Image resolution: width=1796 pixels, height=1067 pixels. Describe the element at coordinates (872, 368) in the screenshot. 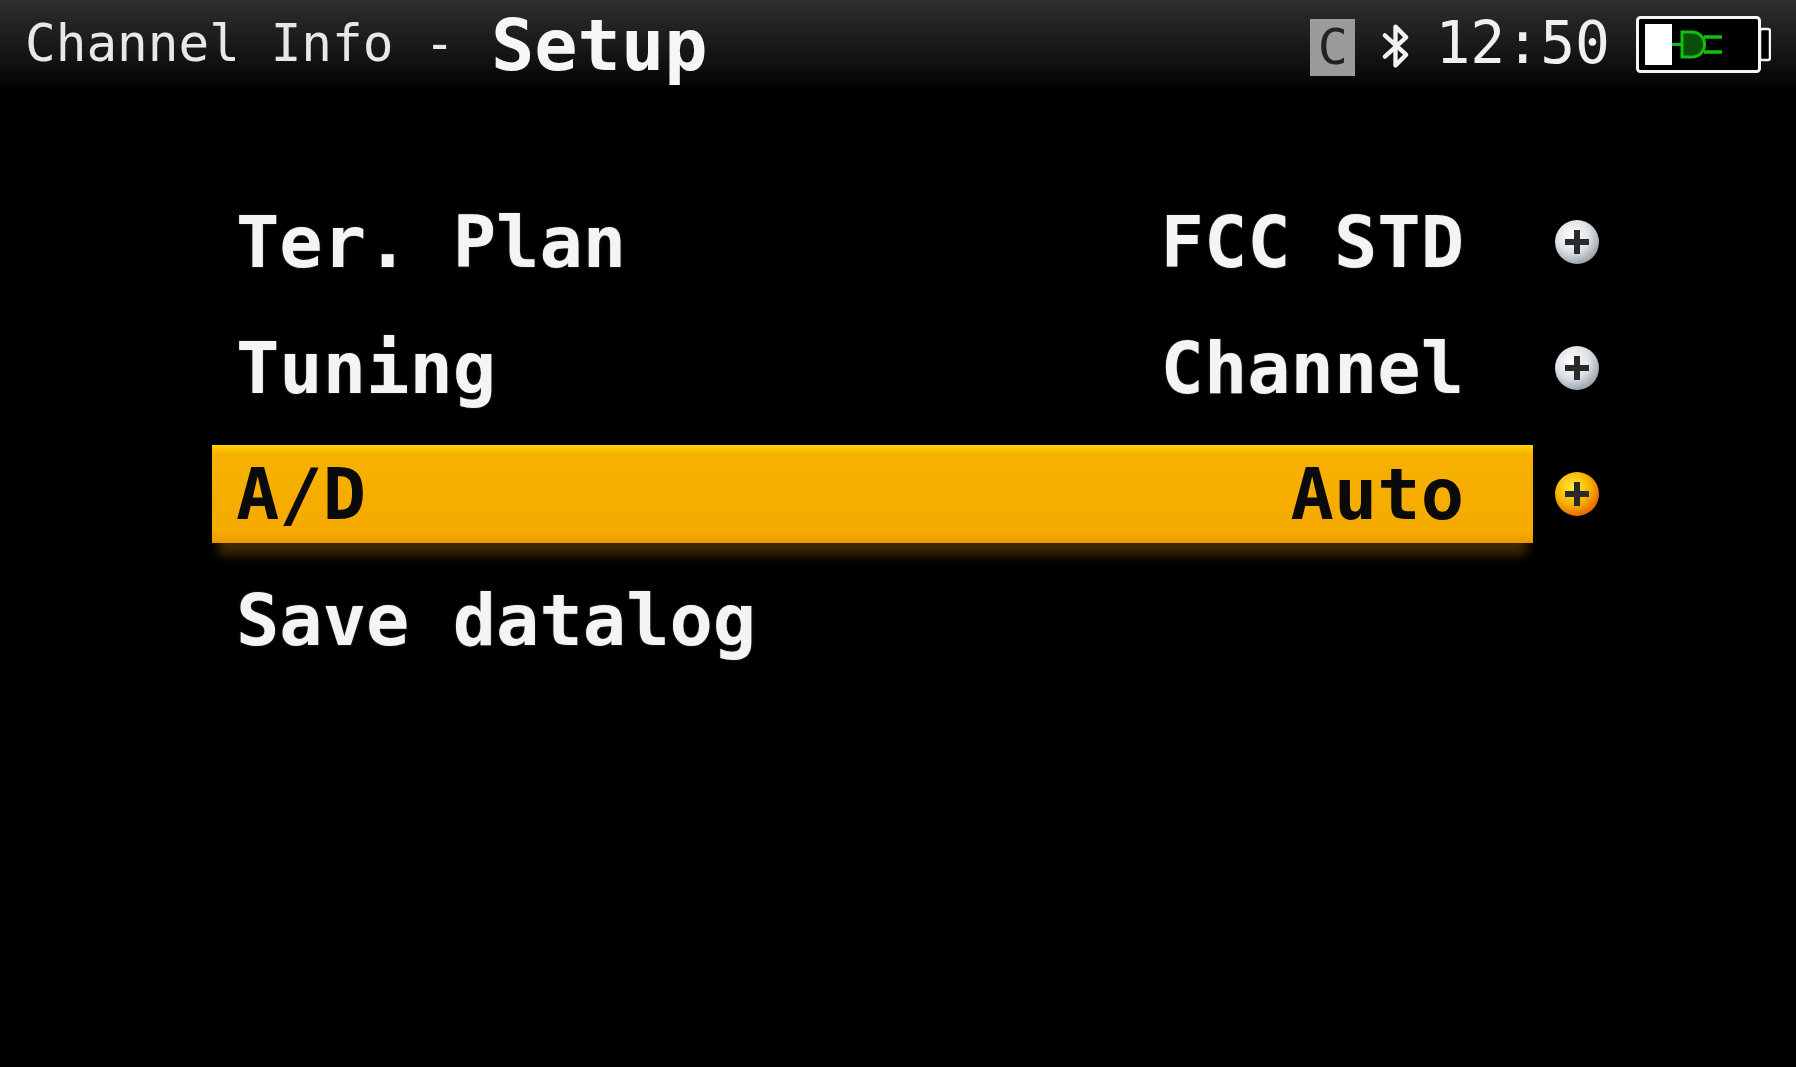

I see `menu-item: Tuning Channel` at that location.